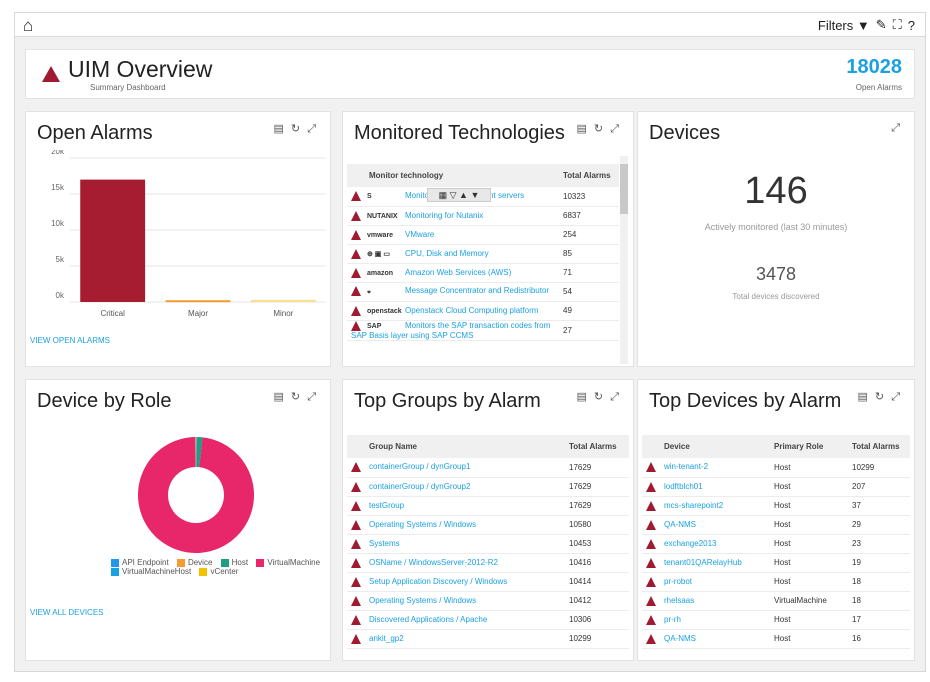 This screenshot has width=930, height=682. What do you see at coordinates (624, 260) in the screenshot?
I see `scrollbar` at bounding box center [624, 260].